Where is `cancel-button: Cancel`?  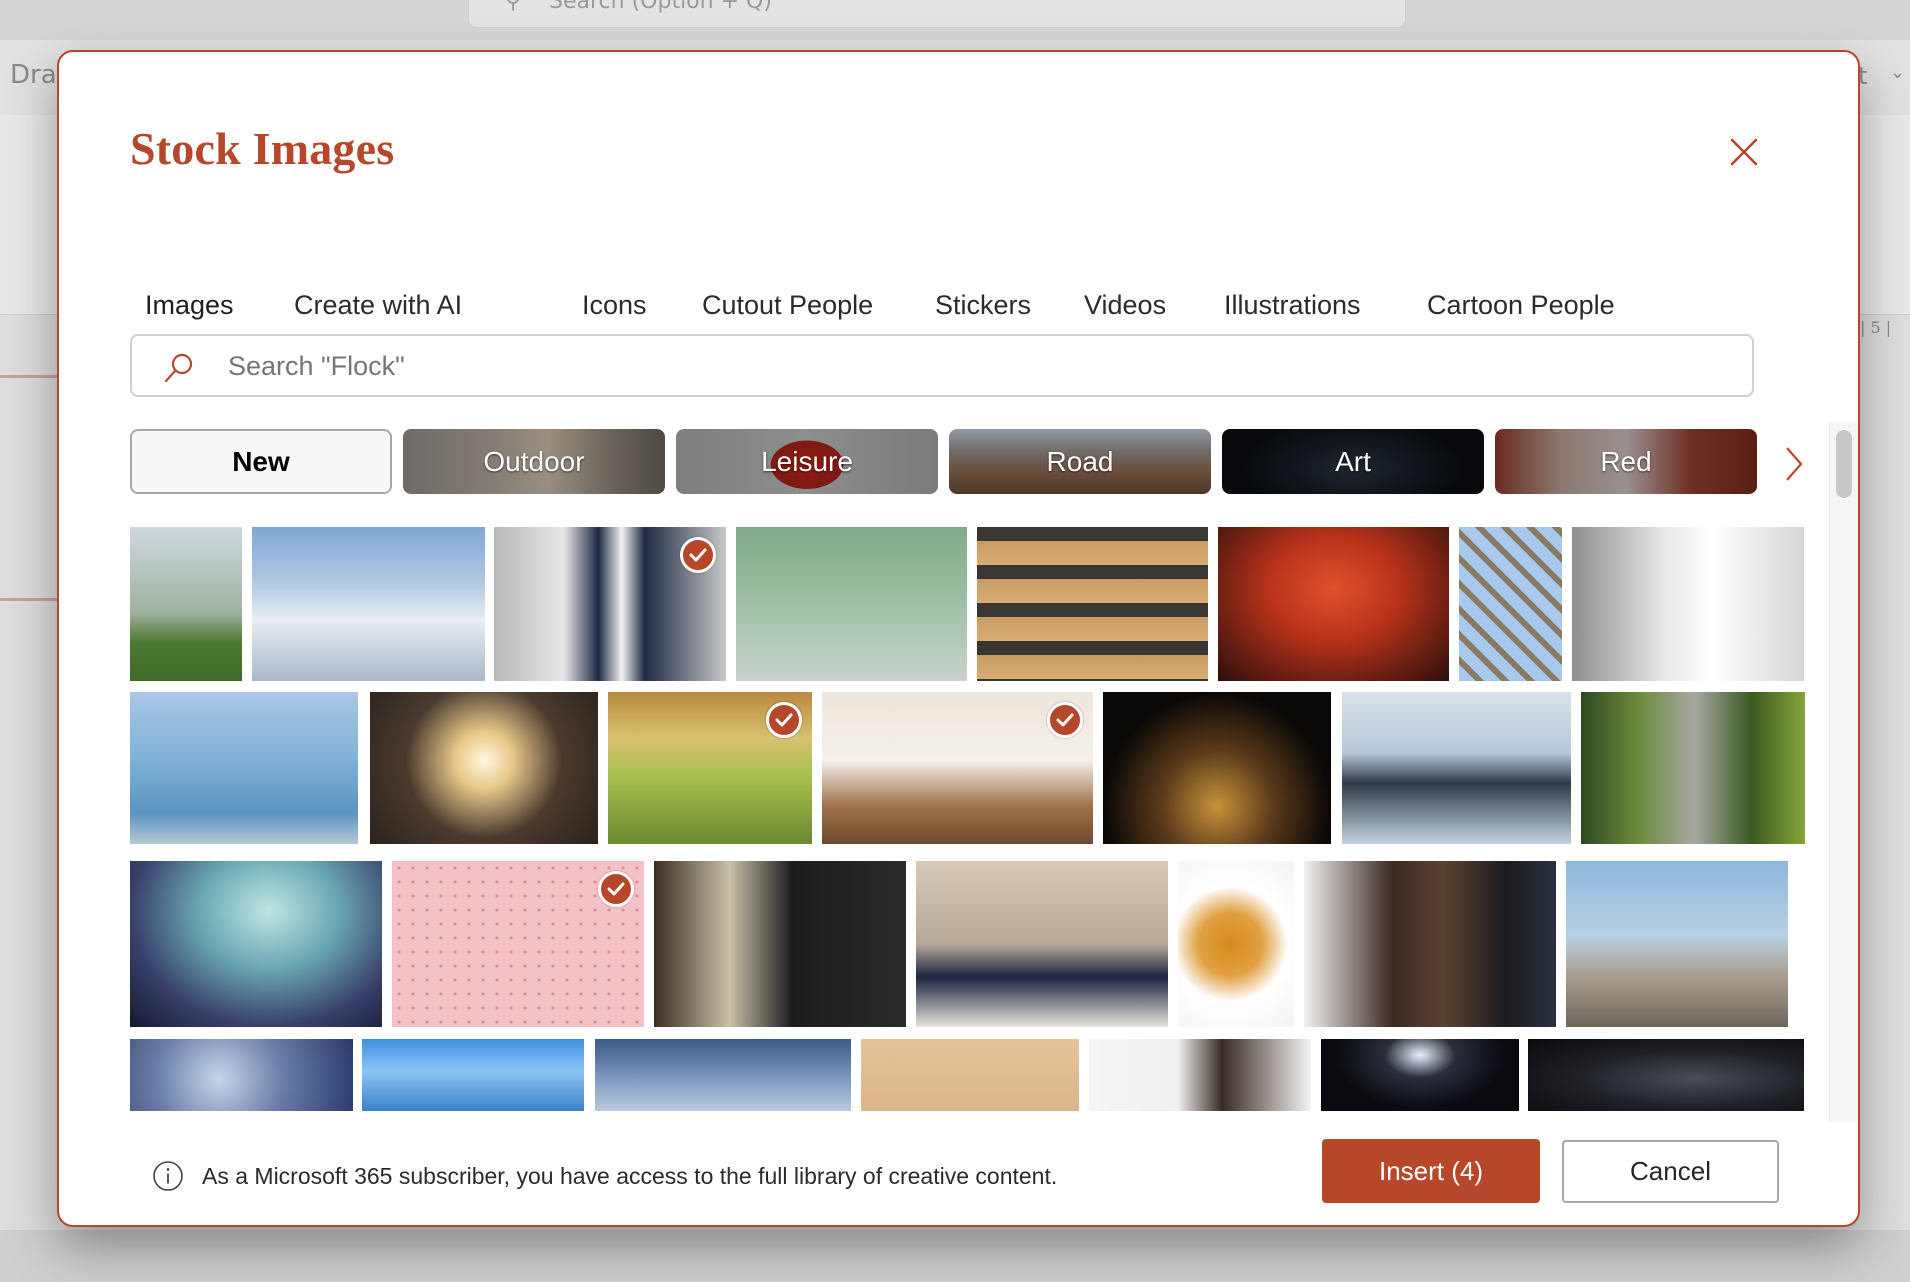
cancel-button: Cancel is located at coordinates (1670, 1171).